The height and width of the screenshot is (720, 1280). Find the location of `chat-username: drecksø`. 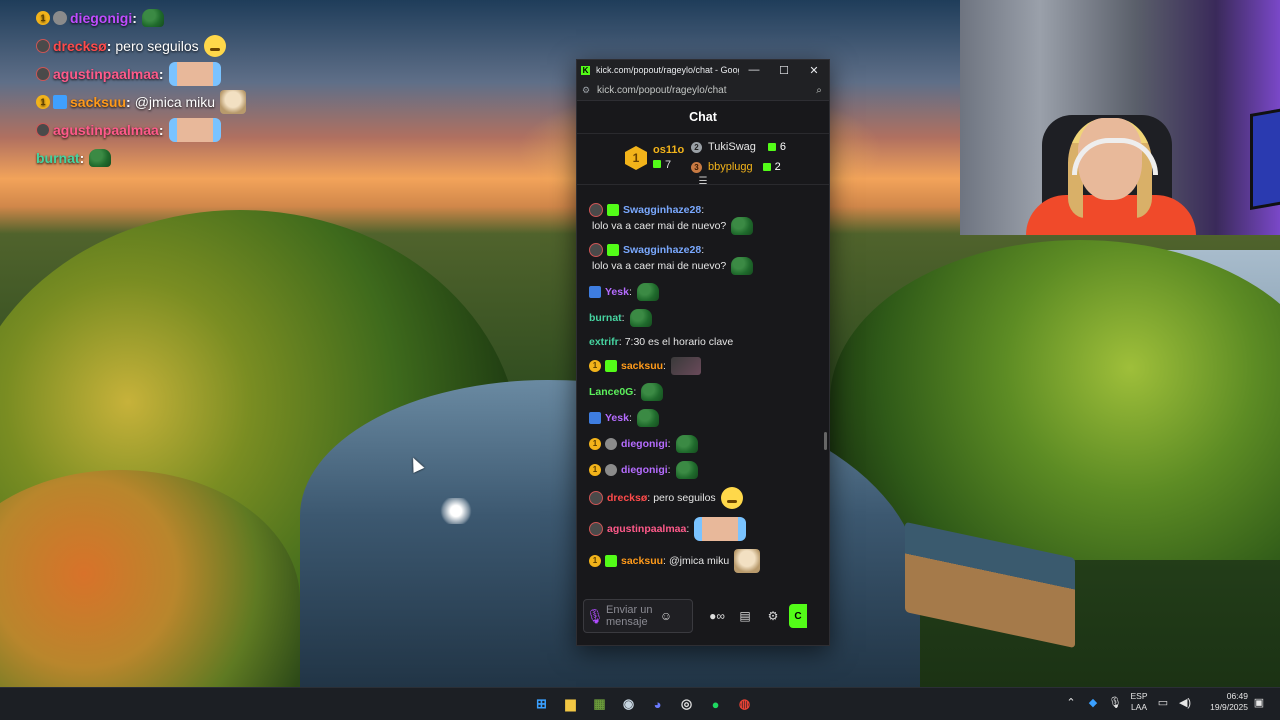

chat-username: drecksø is located at coordinates (627, 498).